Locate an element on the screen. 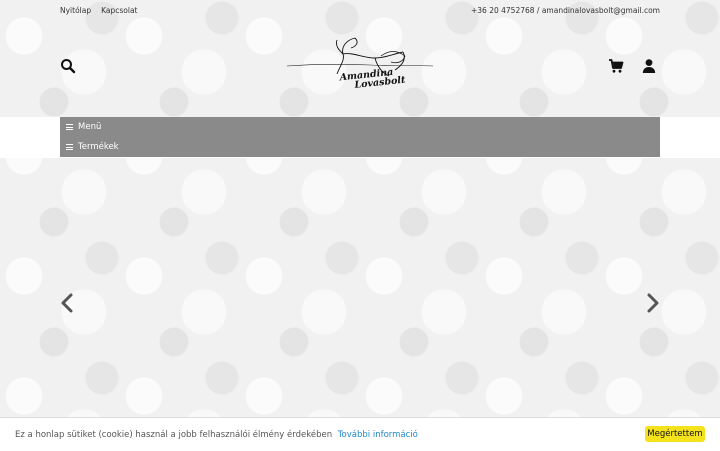 The image size is (720, 451). top-link-home: Nyitólap is located at coordinates (75, 10).